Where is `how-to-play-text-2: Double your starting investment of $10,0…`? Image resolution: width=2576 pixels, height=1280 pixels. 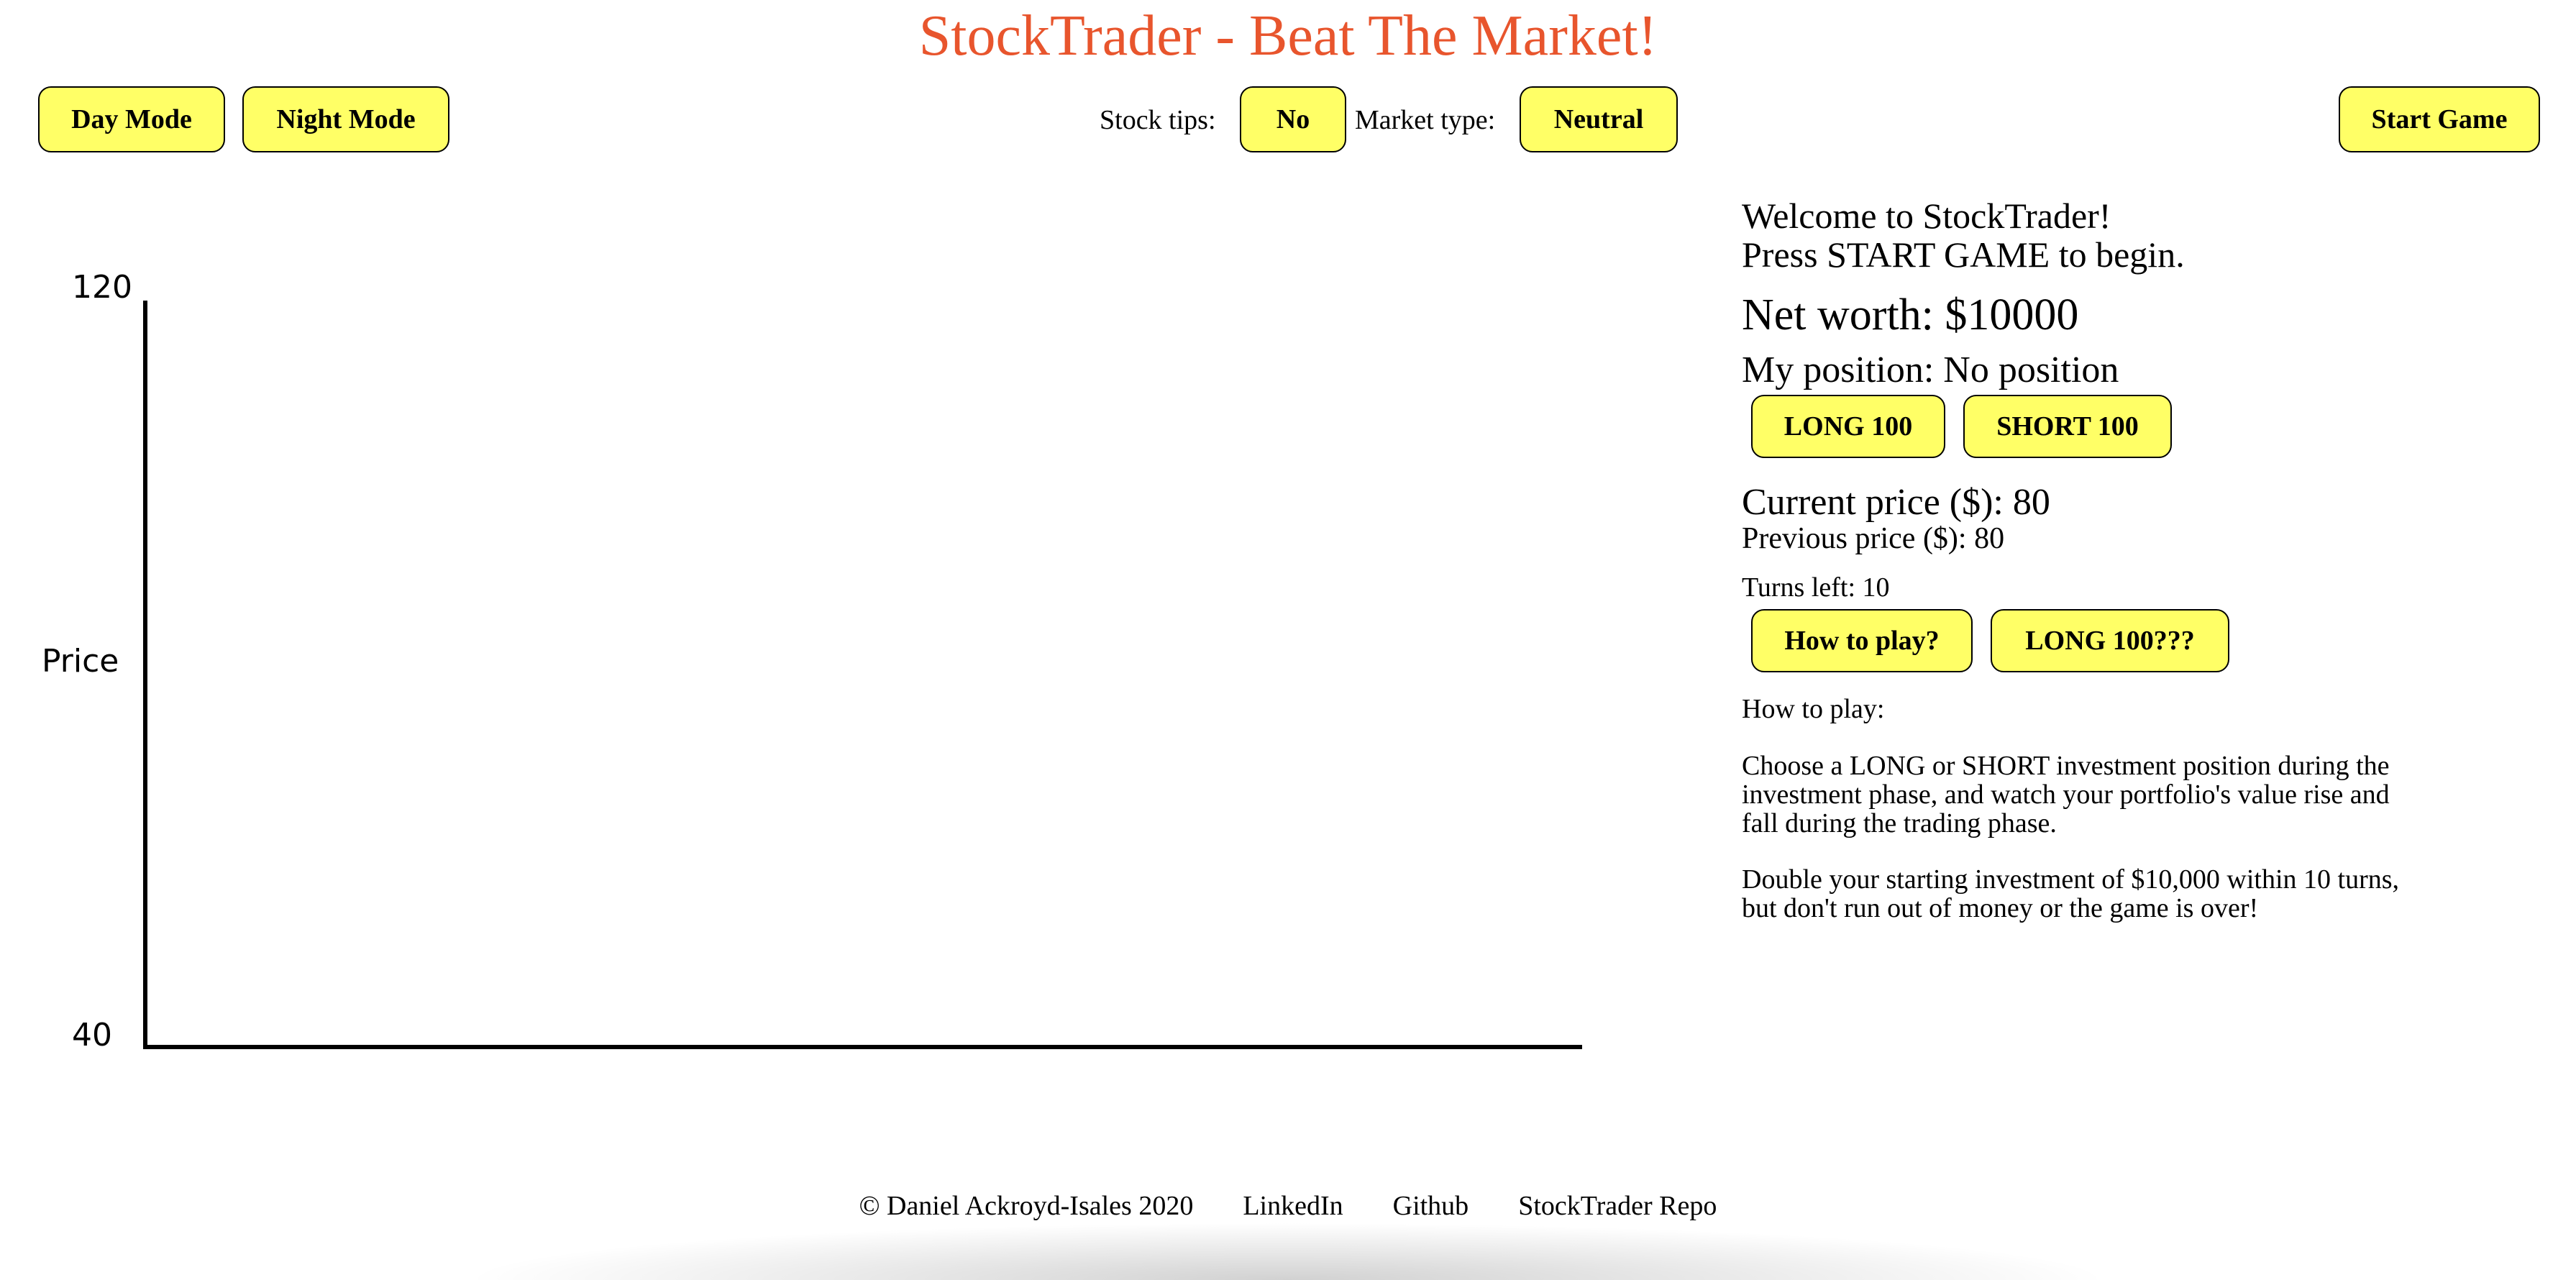 how-to-play-text-2: Double your starting investment of $10,0… is located at coordinates (2070, 894).